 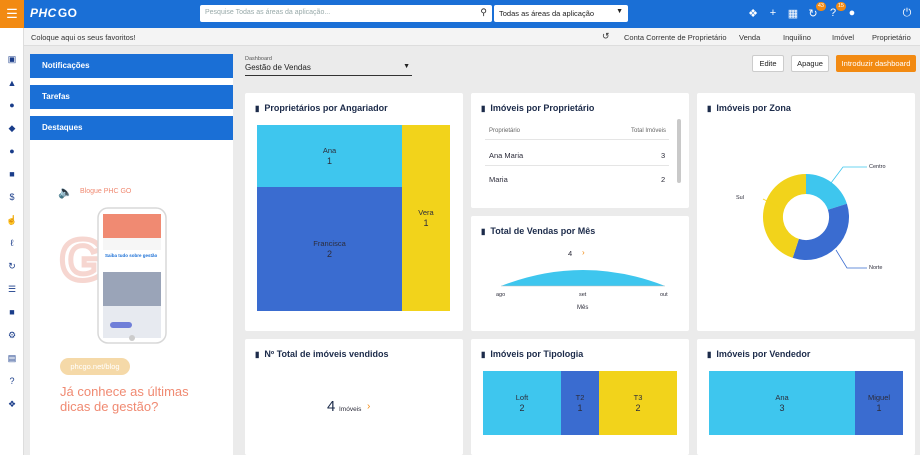 I want to click on treemap-cell-francisca: Francisca 2, so click(x=329, y=249).